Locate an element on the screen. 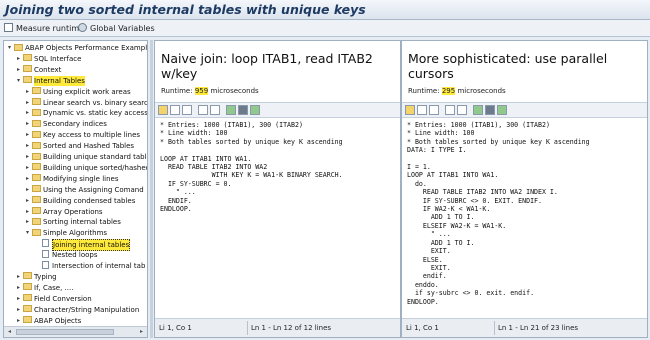 Image resolution: width=650 pixels, height=340 pixels. tree-item-label: Building condensed tables is located at coordinates (89, 200).